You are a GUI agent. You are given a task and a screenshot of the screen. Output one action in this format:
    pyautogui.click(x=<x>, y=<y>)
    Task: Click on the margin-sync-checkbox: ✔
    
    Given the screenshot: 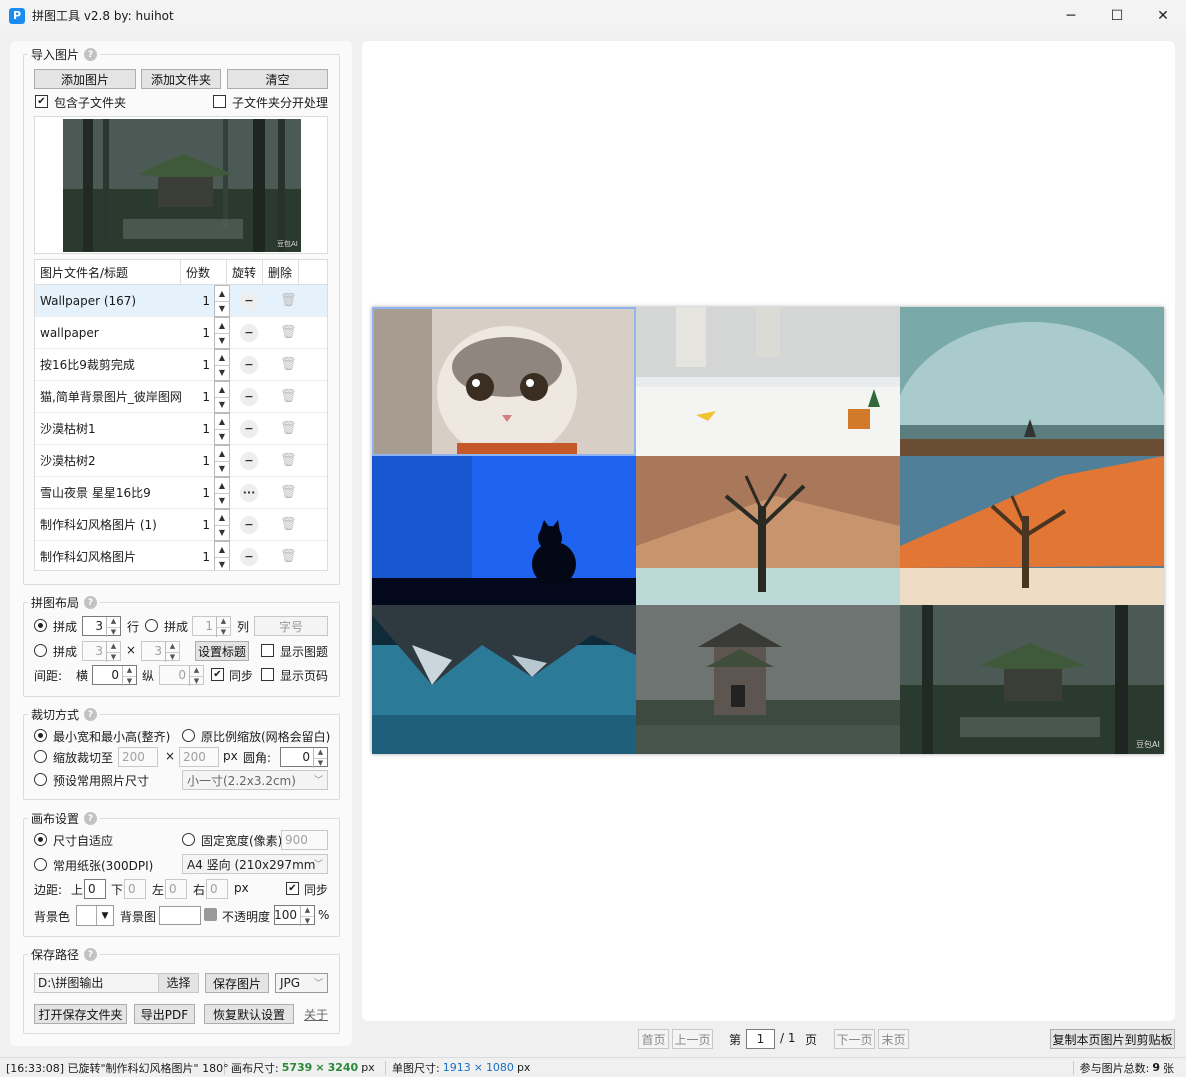 What is the action you would take?
    pyautogui.click(x=292, y=888)
    